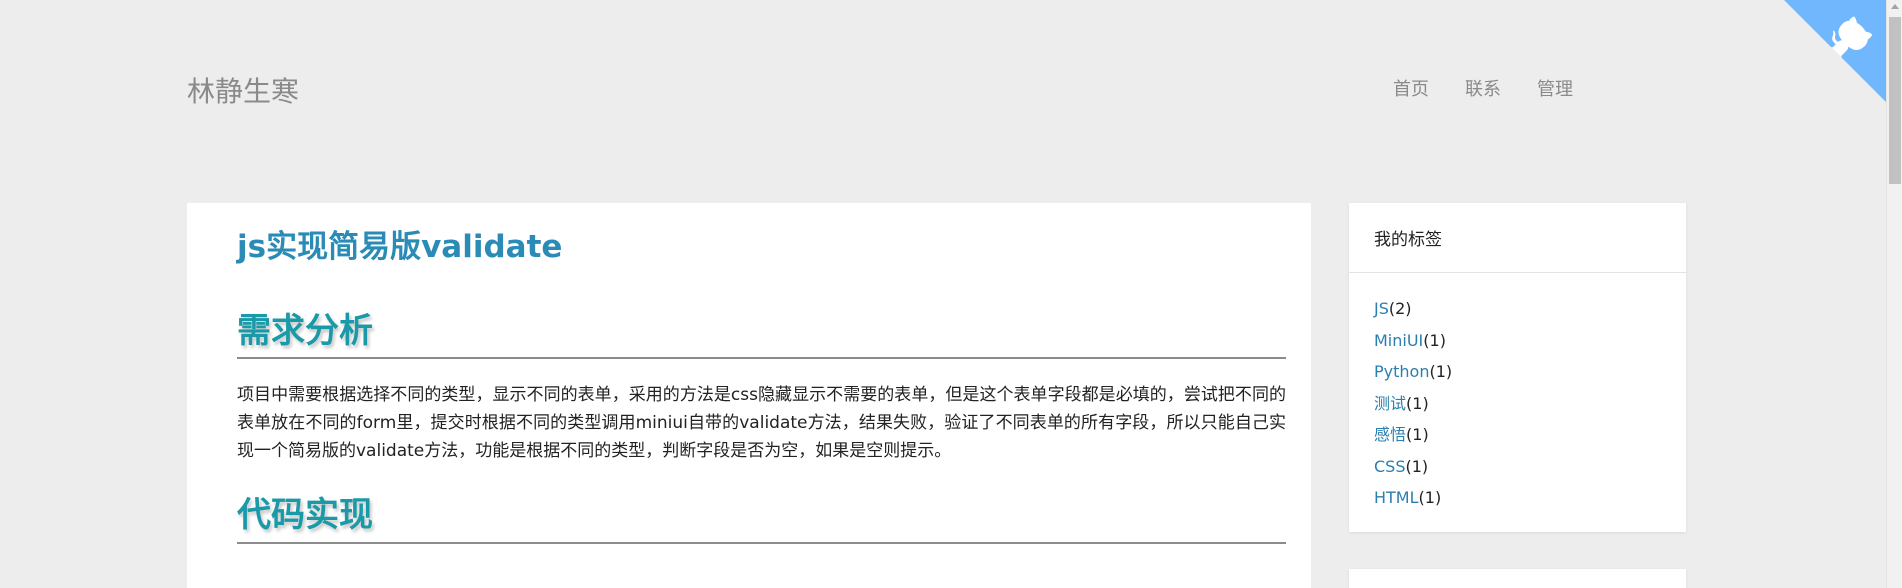 The height and width of the screenshot is (588, 1902). What do you see at coordinates (1389, 466) in the screenshot?
I see `tag-link-css: CSS` at bounding box center [1389, 466].